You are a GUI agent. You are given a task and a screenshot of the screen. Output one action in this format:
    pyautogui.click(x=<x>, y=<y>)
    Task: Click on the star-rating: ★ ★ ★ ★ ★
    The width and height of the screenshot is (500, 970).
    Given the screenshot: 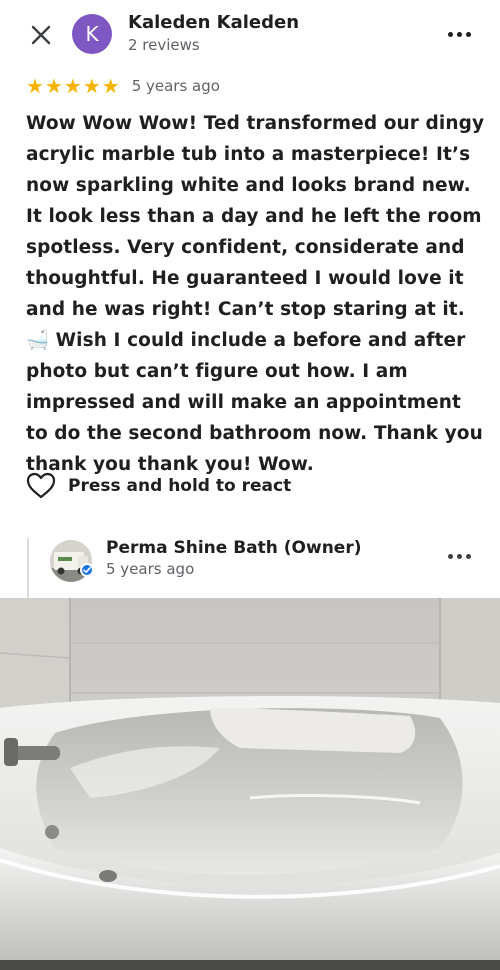 What is the action you would take?
    pyautogui.click(x=73, y=86)
    